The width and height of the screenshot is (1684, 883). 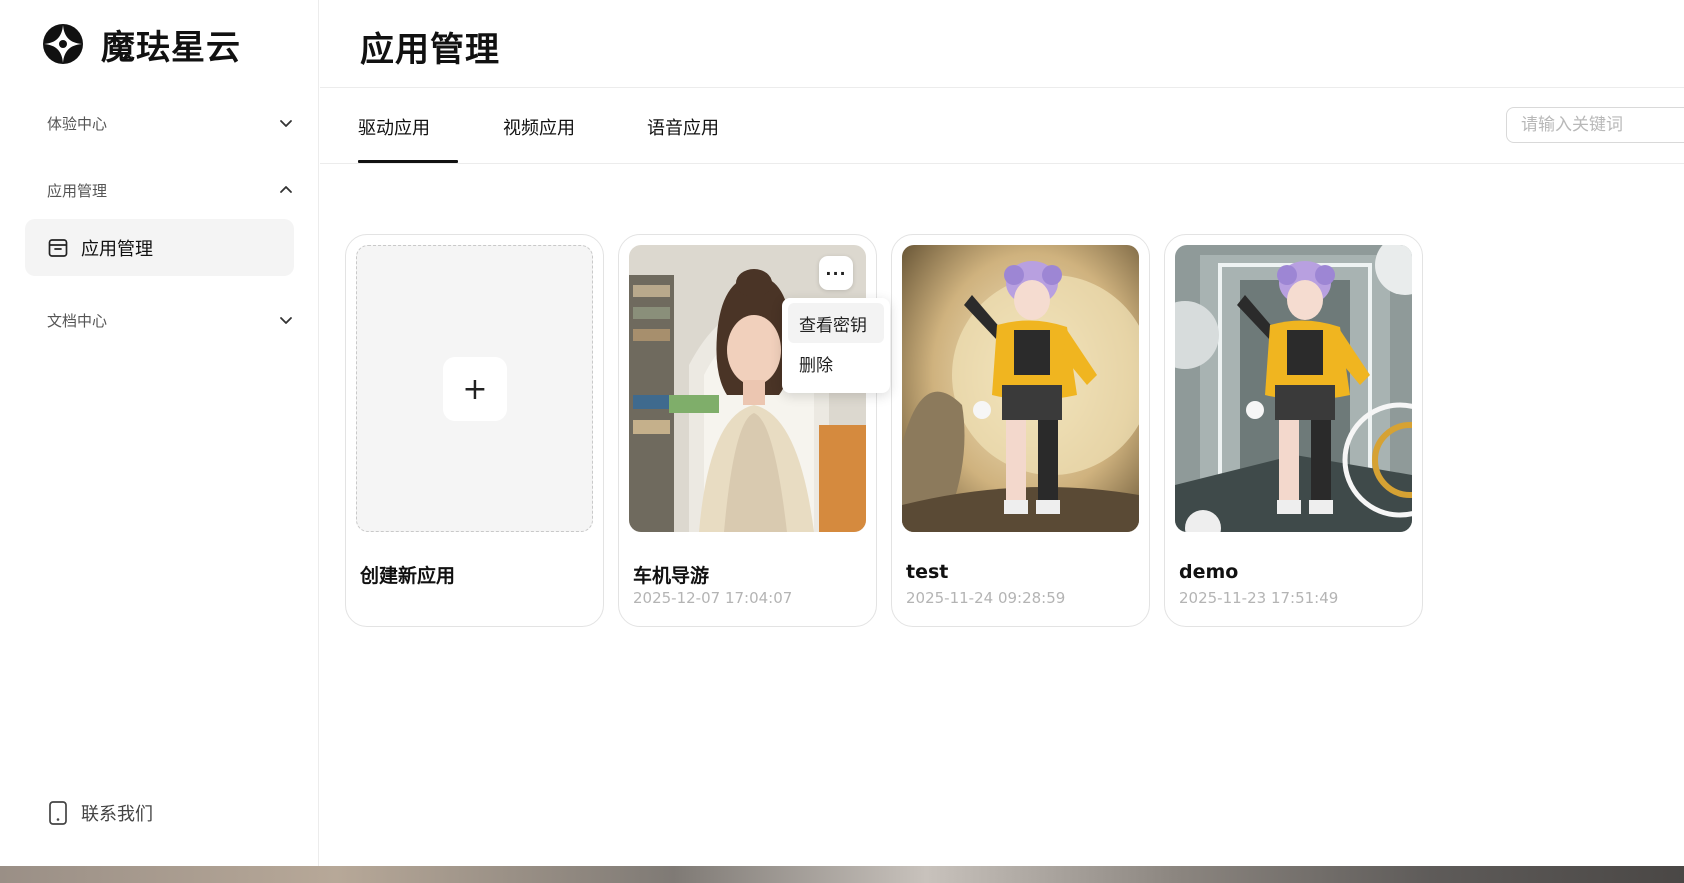 What do you see at coordinates (713, 598) in the screenshot?
I see `app-card-date: 2025-12-07 17:04:07` at bounding box center [713, 598].